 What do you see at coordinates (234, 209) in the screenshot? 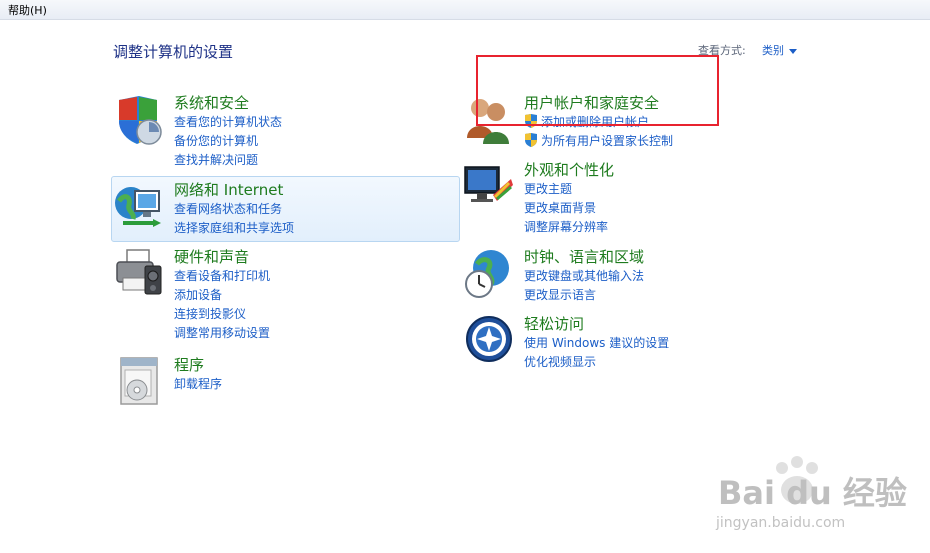
I see `link-view-network-status: 查看网络状态和任务` at bounding box center [234, 209].